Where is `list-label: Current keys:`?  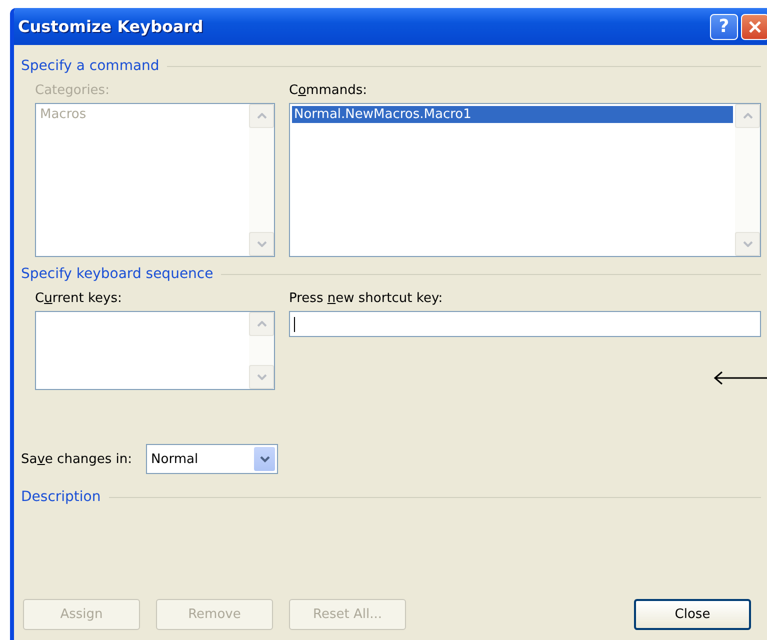
list-label: Current keys: is located at coordinates (79, 299).